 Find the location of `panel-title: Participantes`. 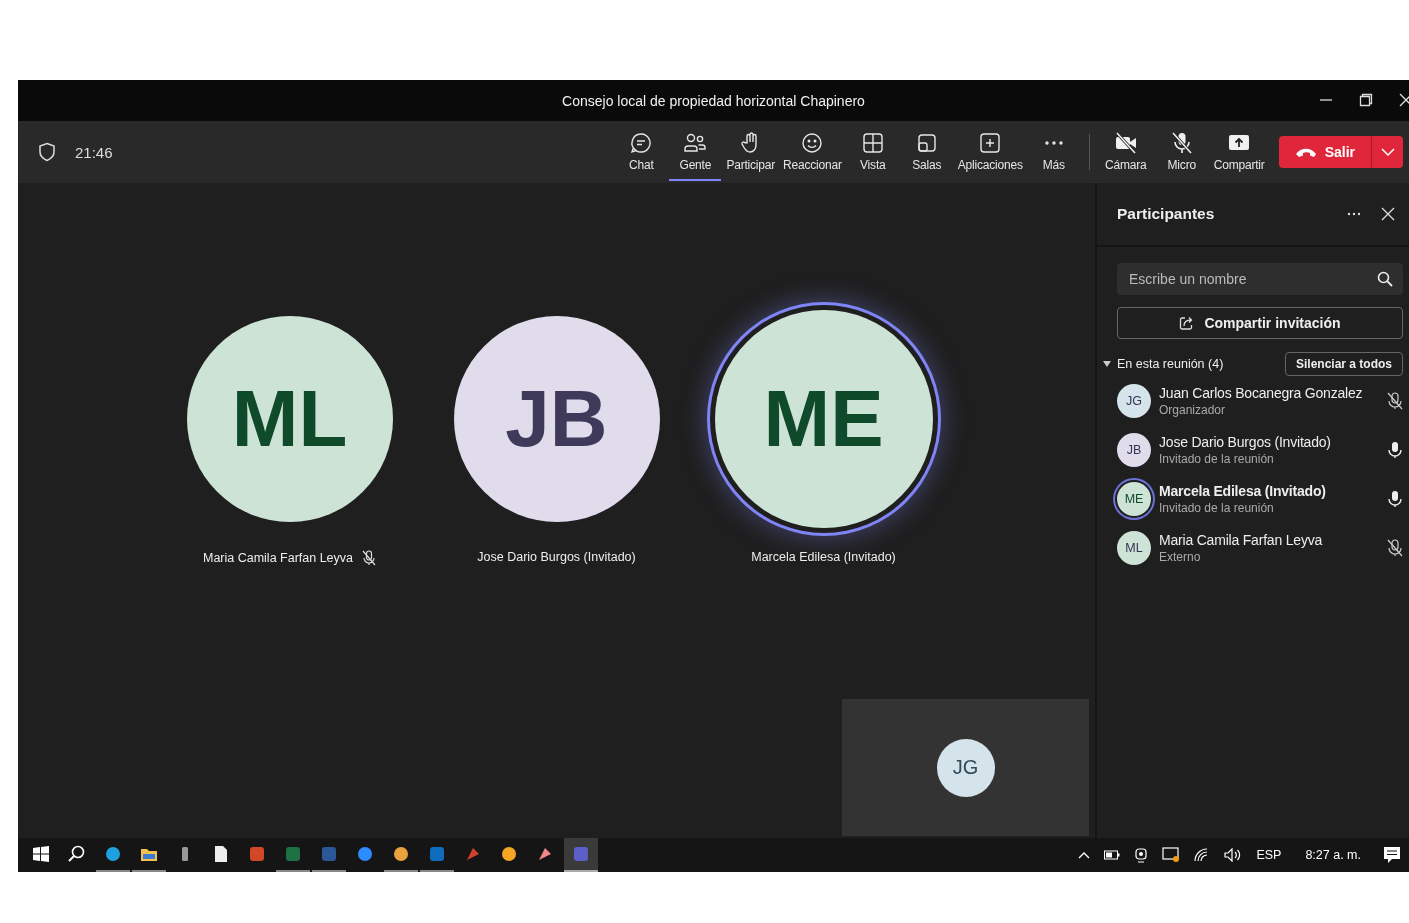

panel-title: Participantes is located at coordinates (1166, 214).